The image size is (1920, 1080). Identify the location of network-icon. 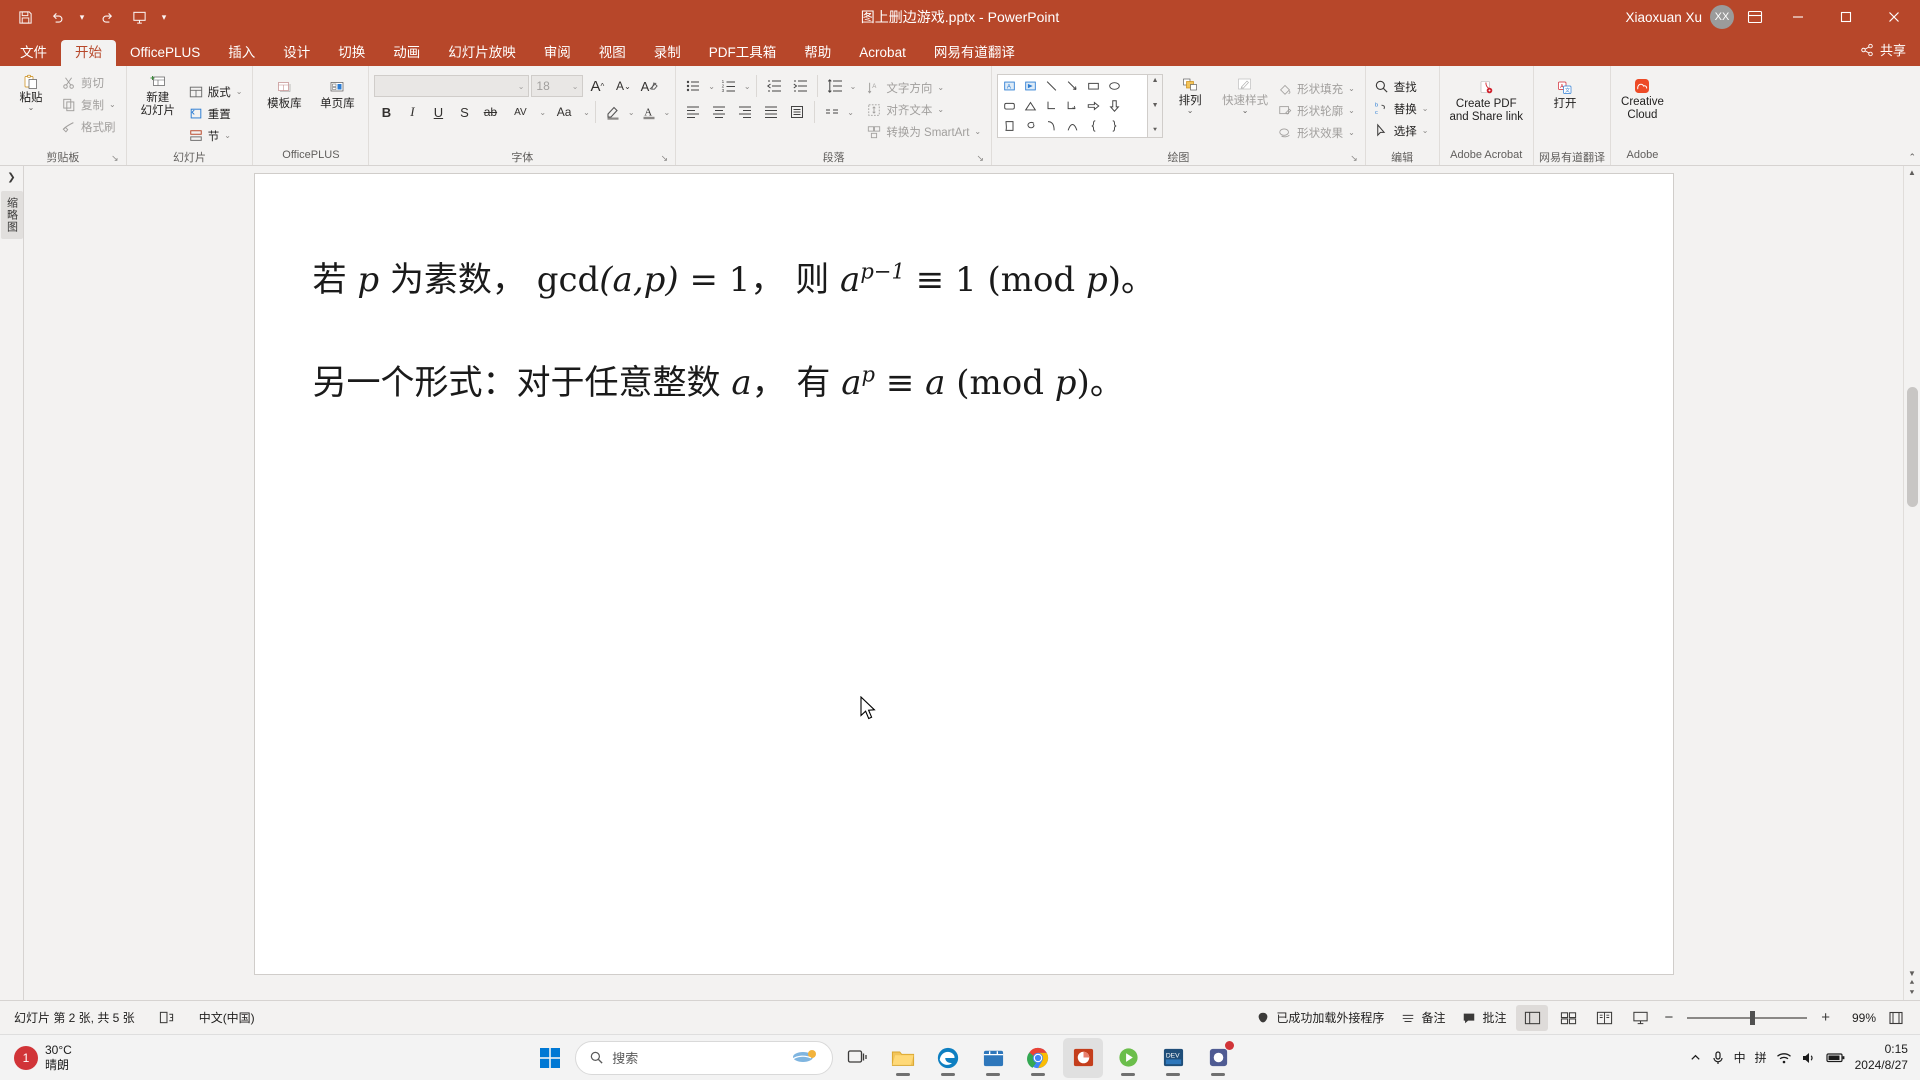
(1784, 1058).